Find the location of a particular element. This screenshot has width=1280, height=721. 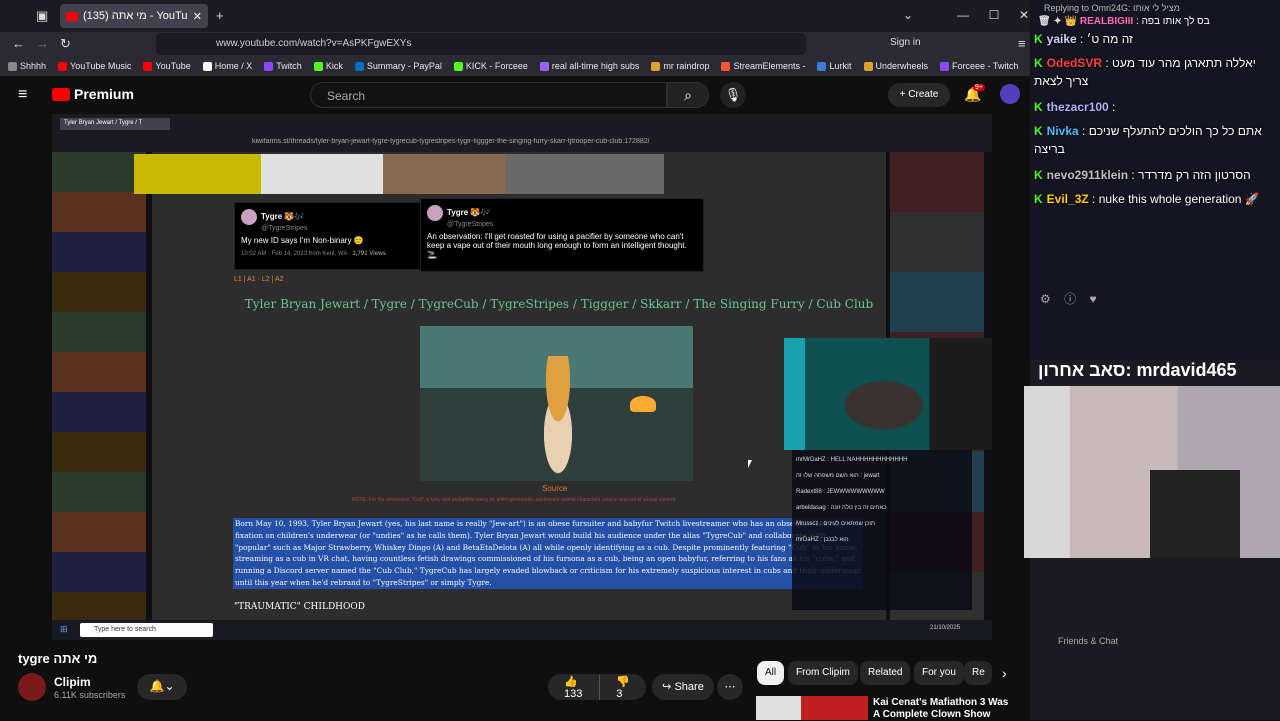

minimize-icon: — is located at coordinates (963, 15).